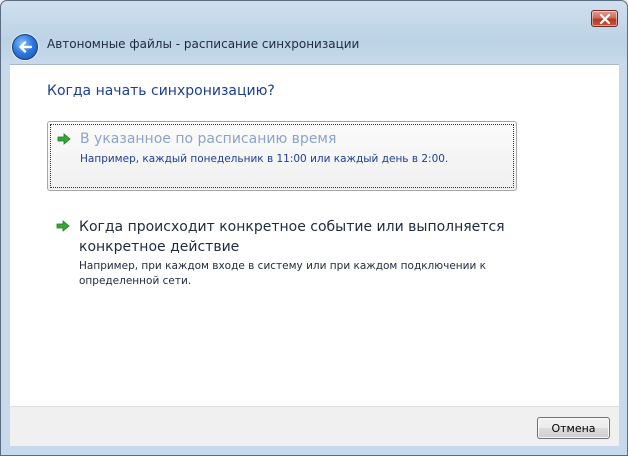  Describe the element at coordinates (208, 139) in the screenshot. I see `option-title: В указанное по расписанию время` at that location.